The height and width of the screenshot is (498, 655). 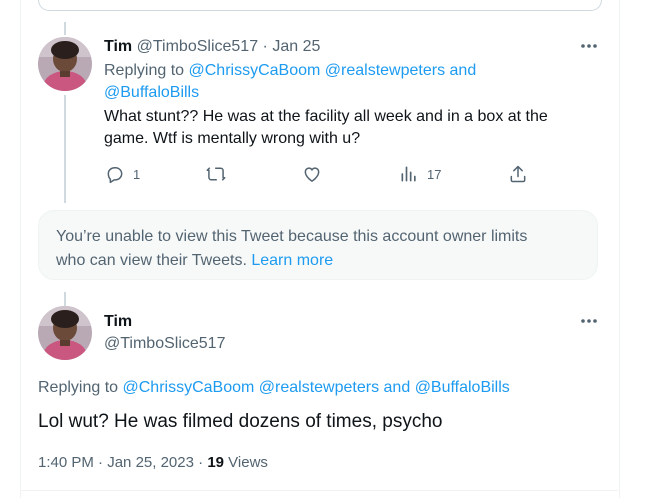 What do you see at coordinates (216, 174) in the screenshot?
I see `retweet-icon` at bounding box center [216, 174].